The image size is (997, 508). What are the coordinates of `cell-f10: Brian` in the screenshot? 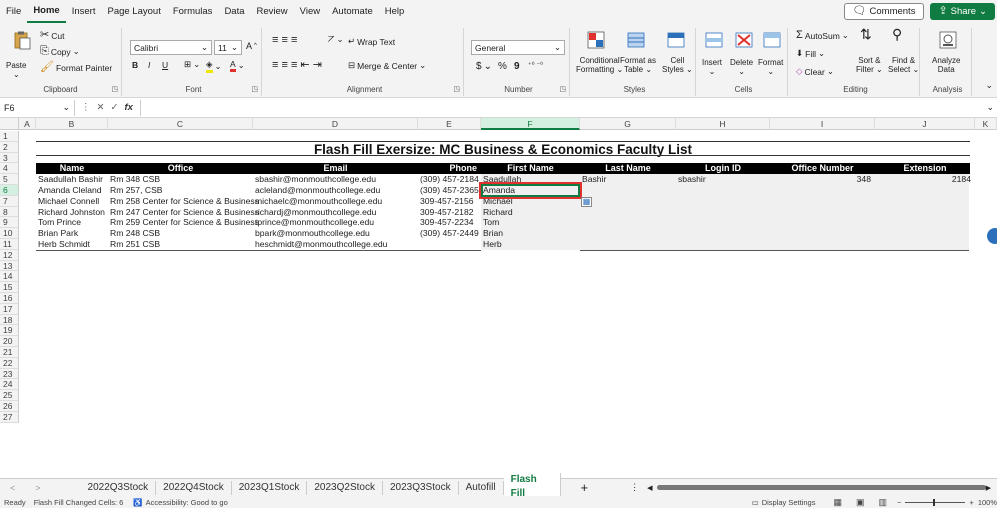 It's located at (493, 233).